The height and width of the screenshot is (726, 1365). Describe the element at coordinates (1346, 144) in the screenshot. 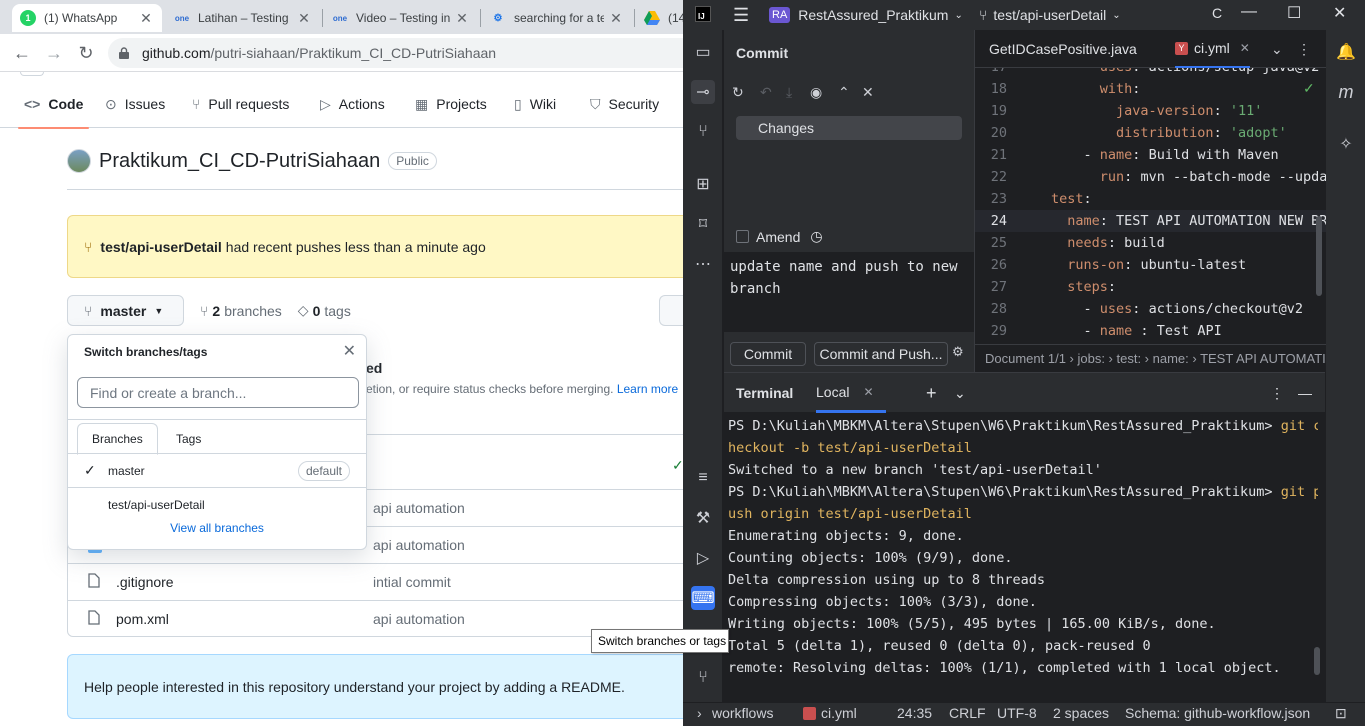

I see `ai-assistant-icon: ✧` at that location.